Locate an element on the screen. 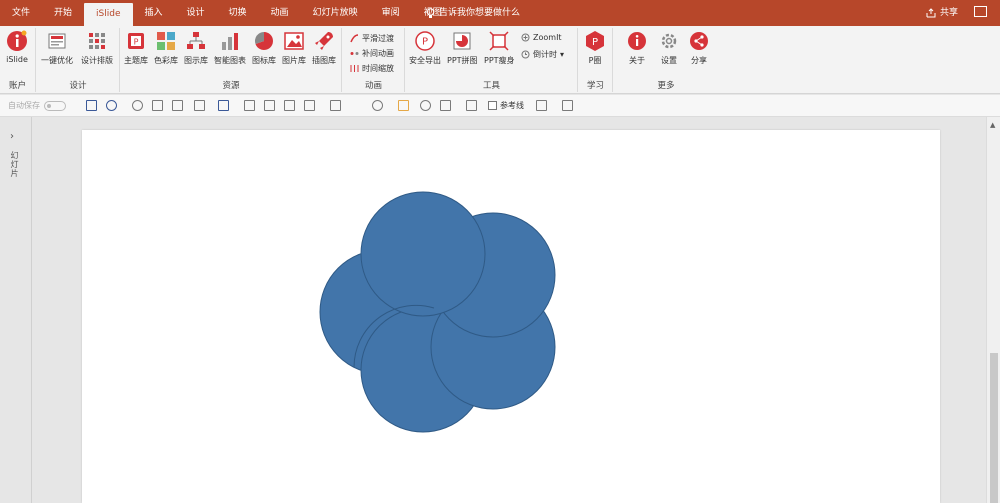 The width and height of the screenshot is (1000, 503). tween-animation-button: 补间动画 is located at coordinates (372, 53).